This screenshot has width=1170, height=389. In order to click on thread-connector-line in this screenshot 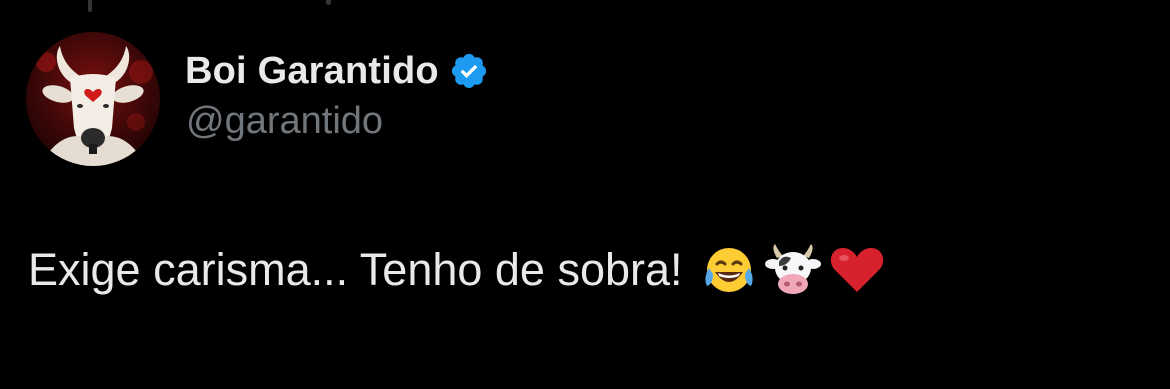, I will do `click(90, 6)`.